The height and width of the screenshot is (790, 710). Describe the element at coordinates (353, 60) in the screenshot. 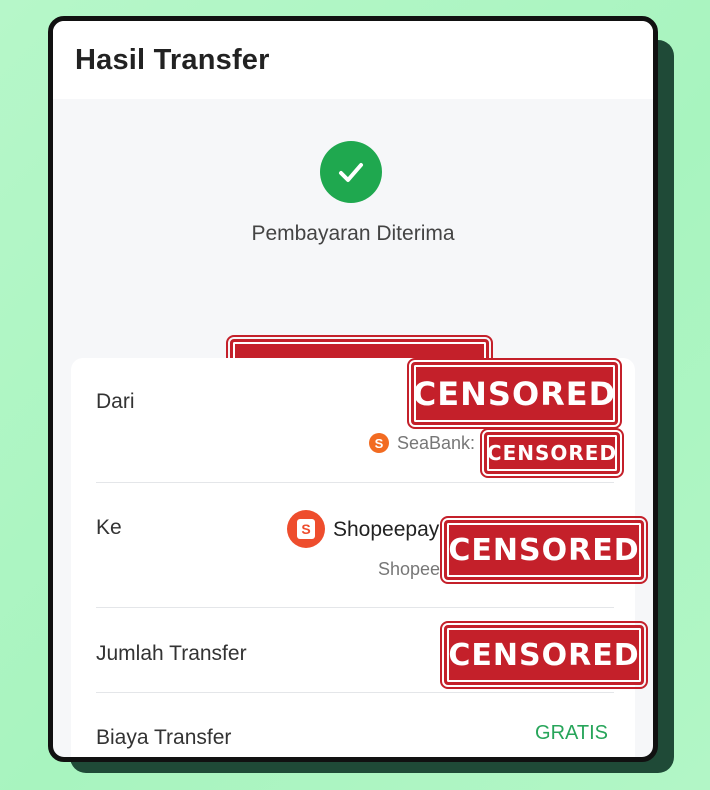

I see `header: Hasil Transfer` at that location.